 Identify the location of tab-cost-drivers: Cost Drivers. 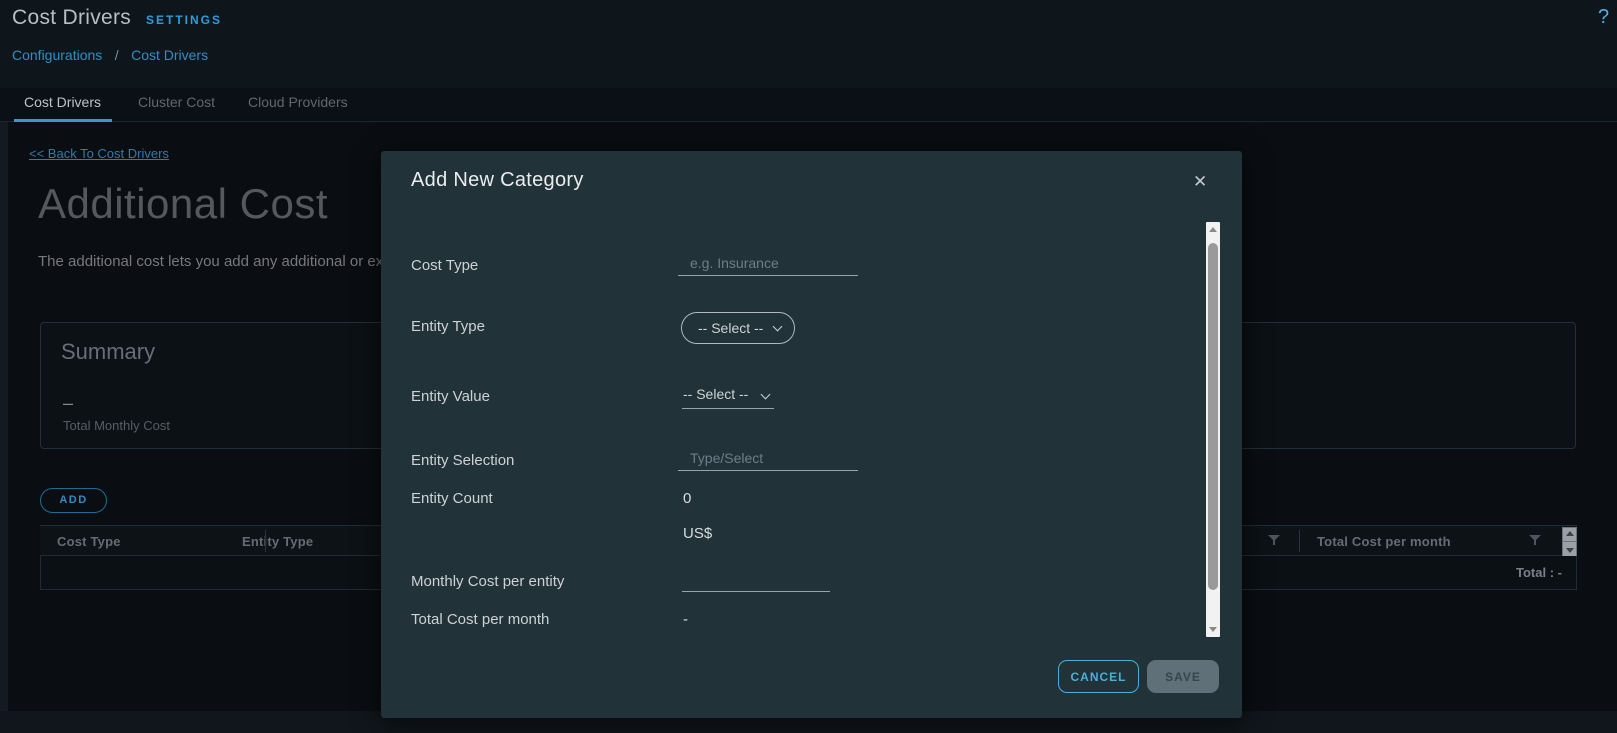
(62, 102).